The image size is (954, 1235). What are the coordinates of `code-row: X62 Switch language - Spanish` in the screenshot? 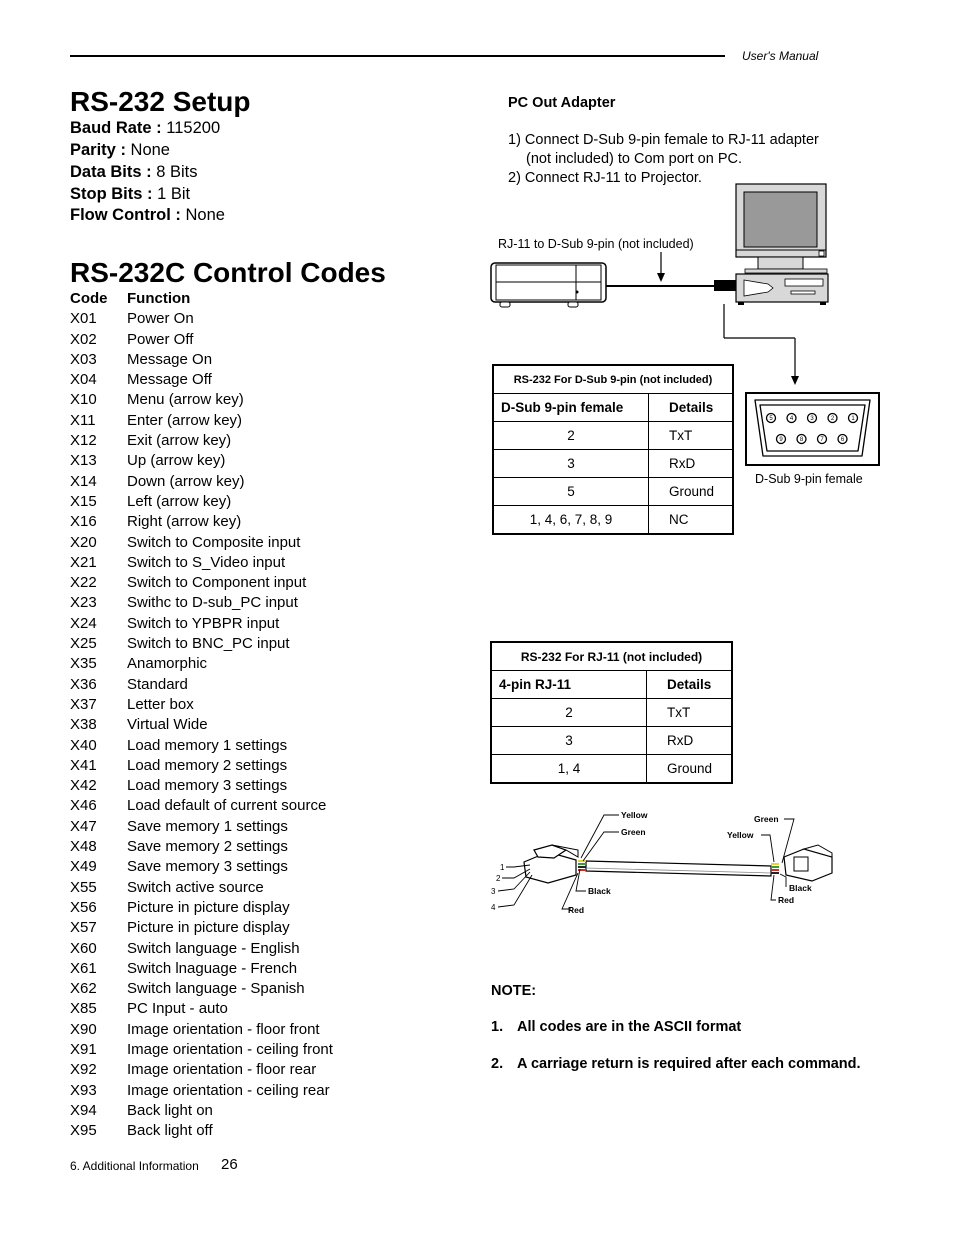 It's located at (201, 989).